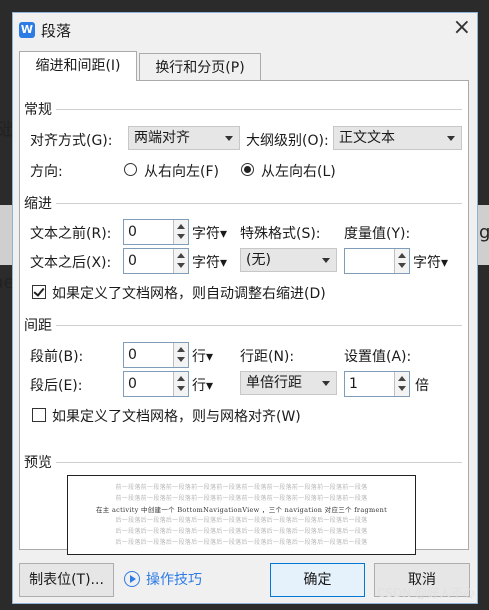 The image size is (489, 610). What do you see at coordinates (298, 171) in the screenshot?
I see `ltr-label: 从左向右(L)` at bounding box center [298, 171].